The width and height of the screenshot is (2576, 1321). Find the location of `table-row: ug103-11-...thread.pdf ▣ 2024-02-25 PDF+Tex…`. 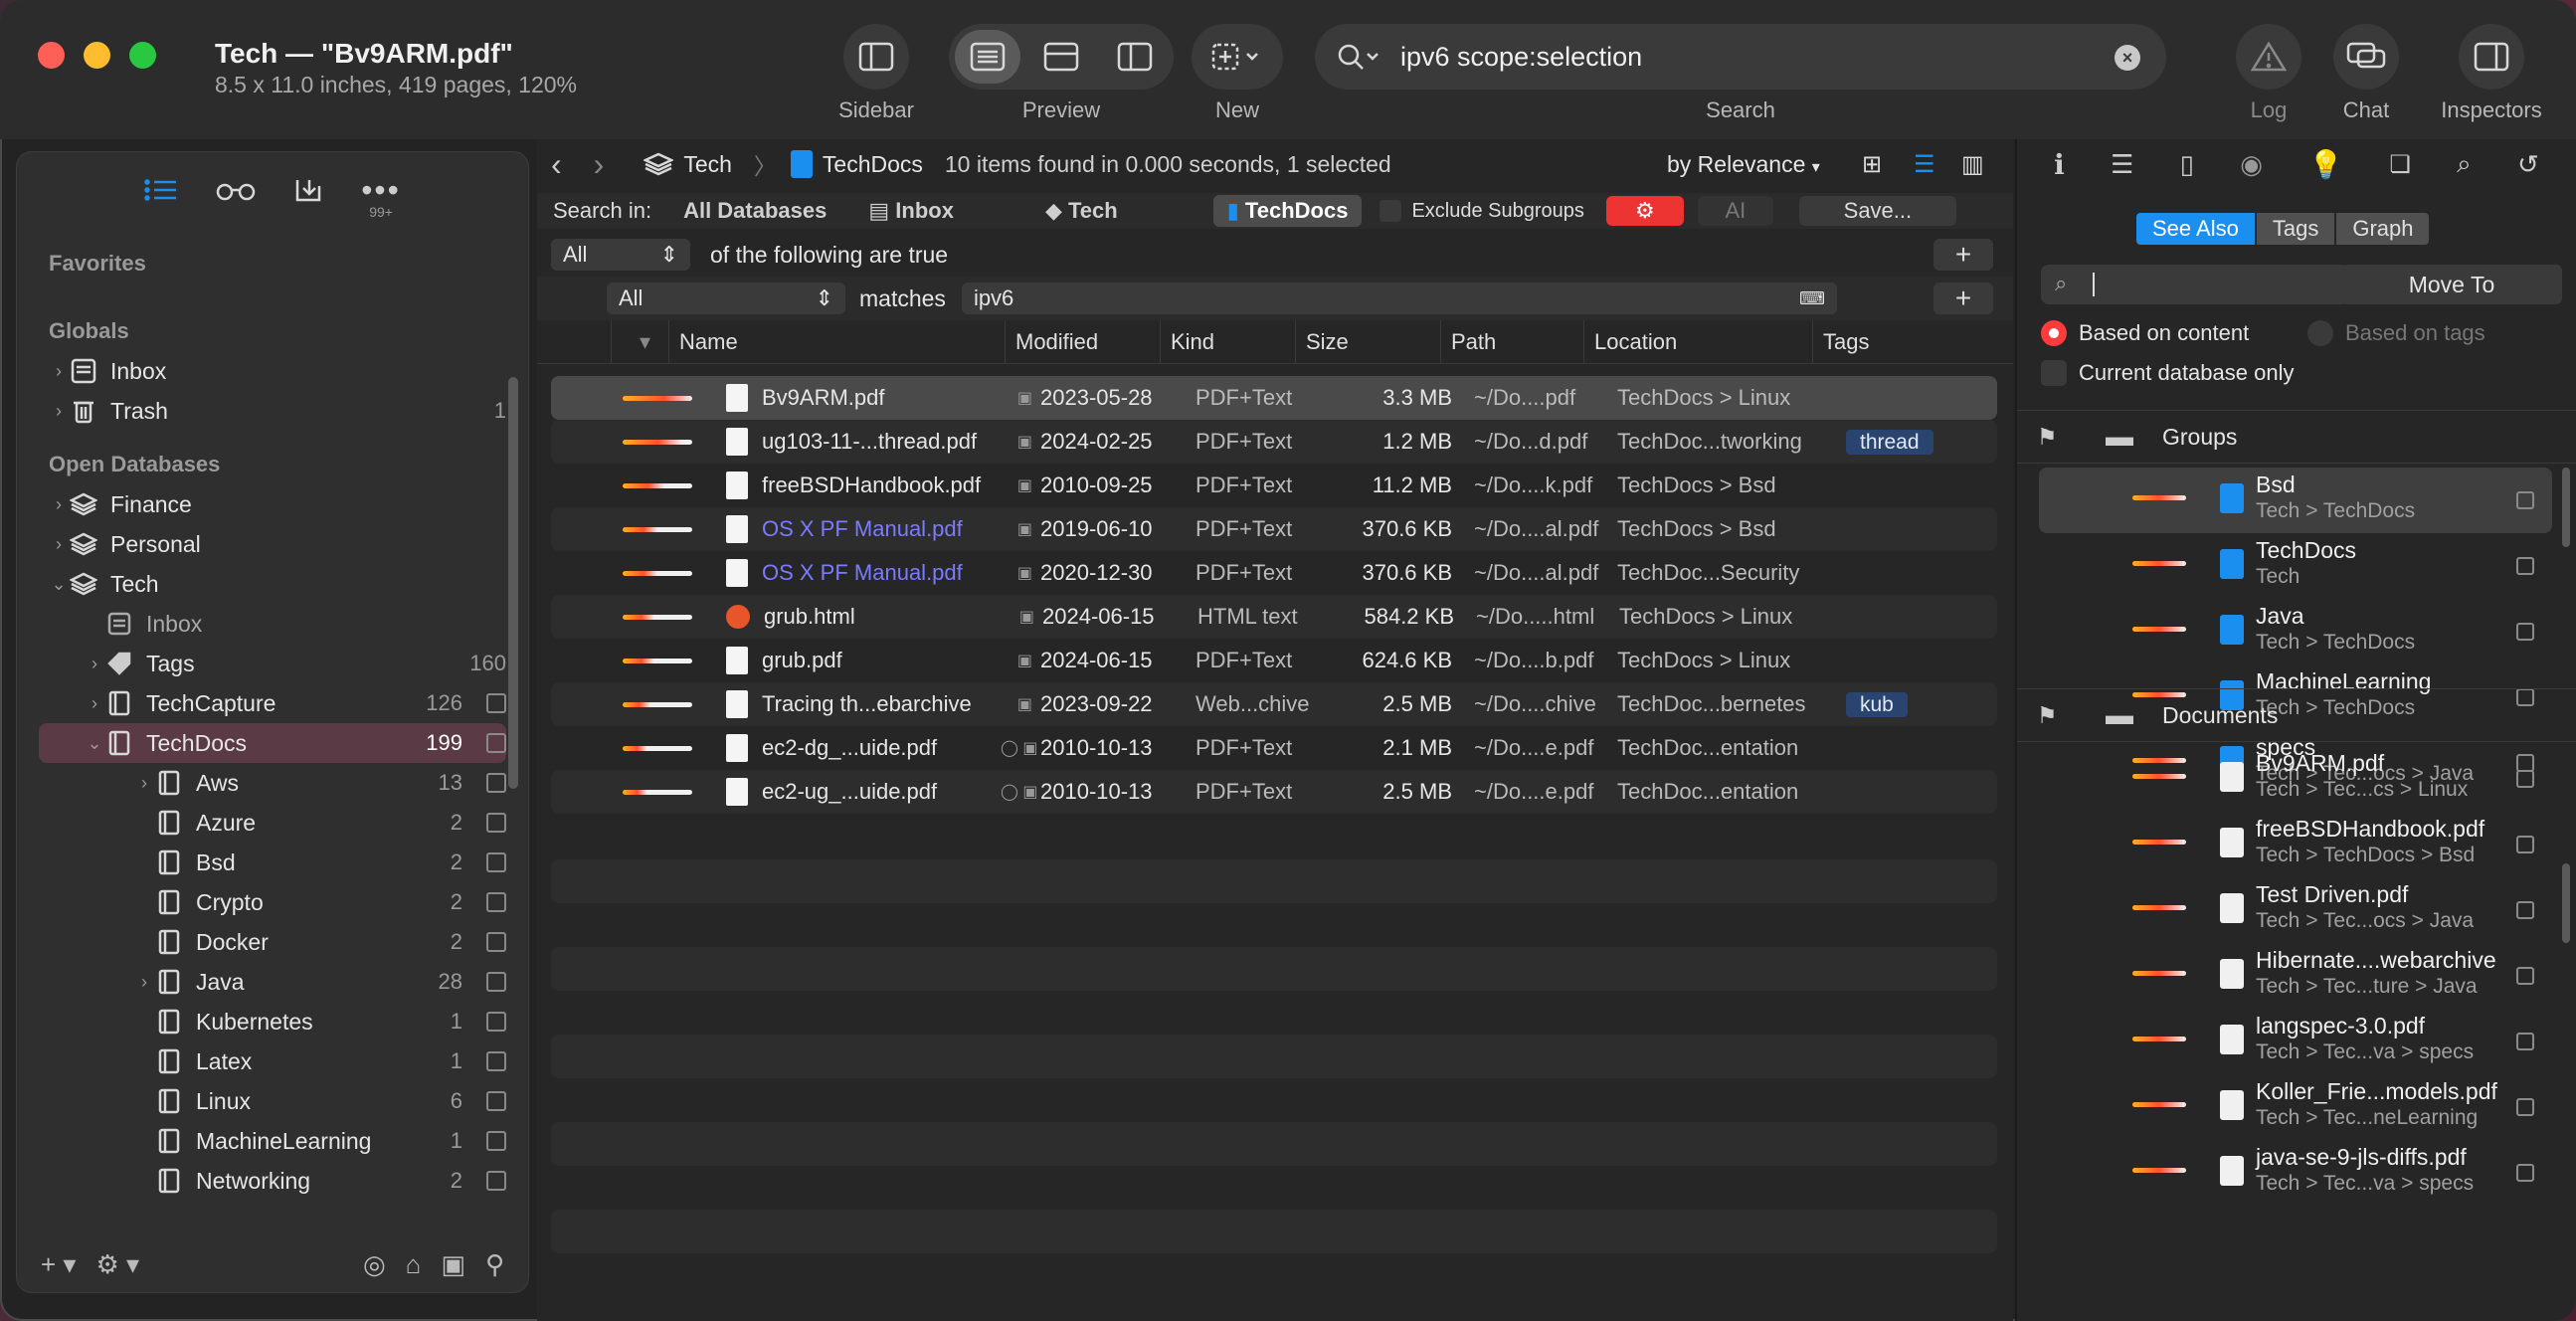

table-row: ug103-11-...thread.pdf ▣ 2024-02-25 PDF+Tex… is located at coordinates (1274, 442).